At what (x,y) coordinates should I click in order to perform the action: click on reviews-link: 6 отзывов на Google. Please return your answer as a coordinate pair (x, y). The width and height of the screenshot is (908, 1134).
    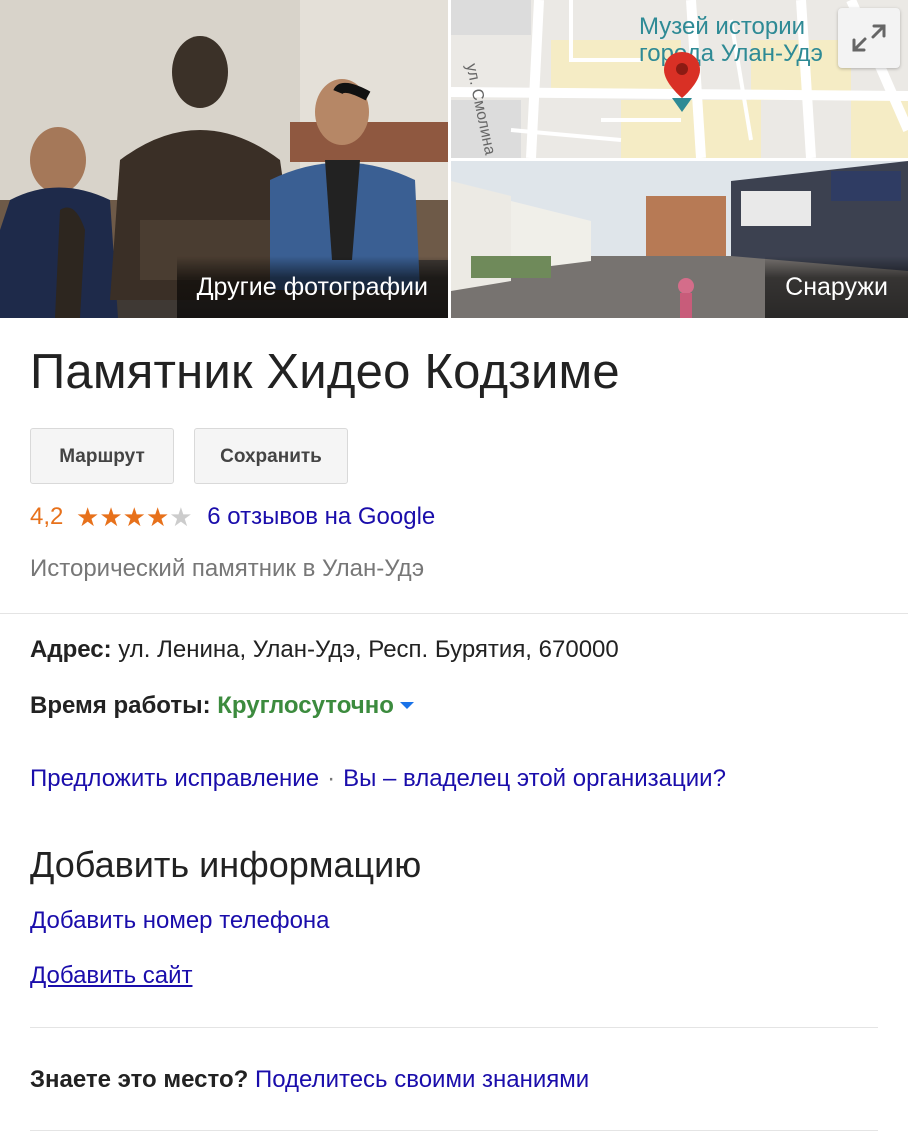
    Looking at the image, I should click on (321, 516).